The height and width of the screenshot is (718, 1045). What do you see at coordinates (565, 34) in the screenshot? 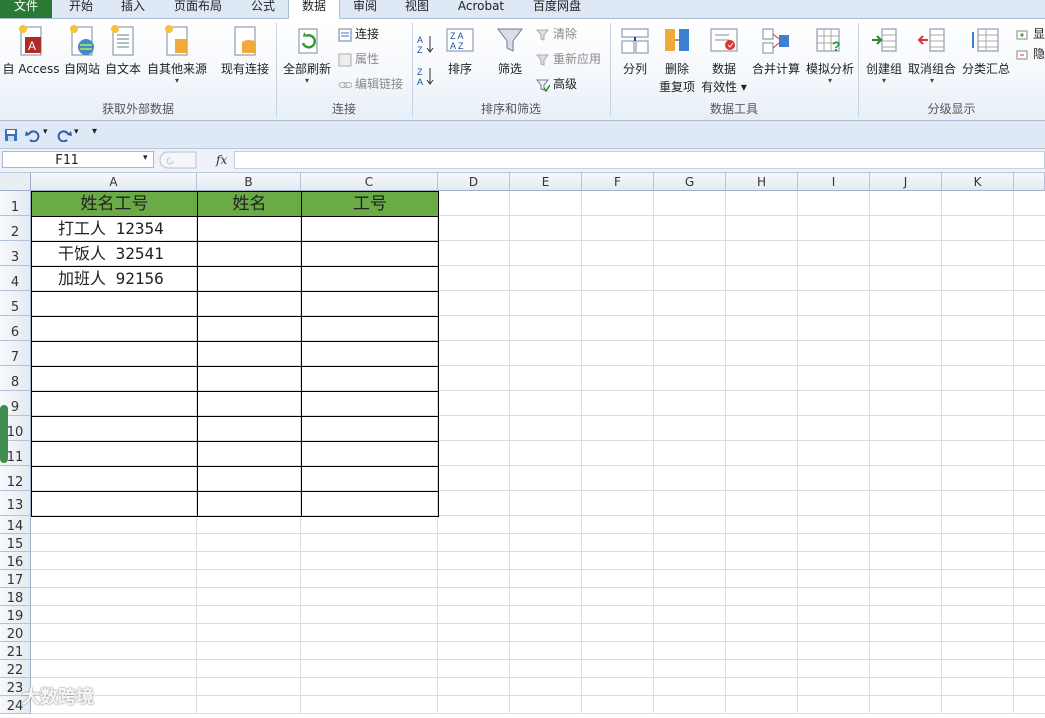
I see `clear-label: 清除` at bounding box center [565, 34].